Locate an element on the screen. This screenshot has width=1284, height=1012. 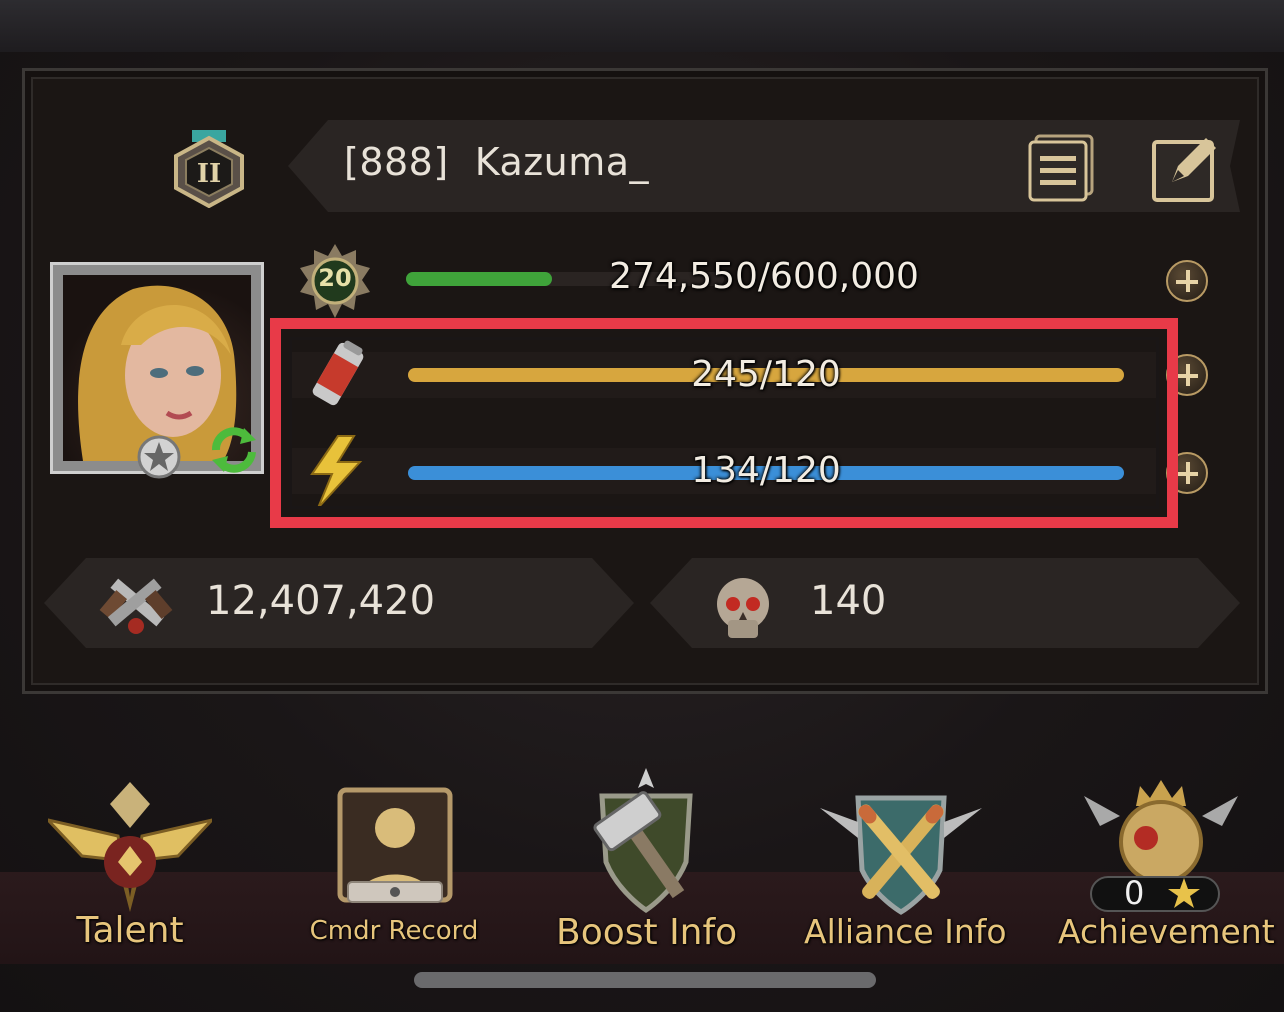
star-emblem-icon is located at coordinates (159, 457).